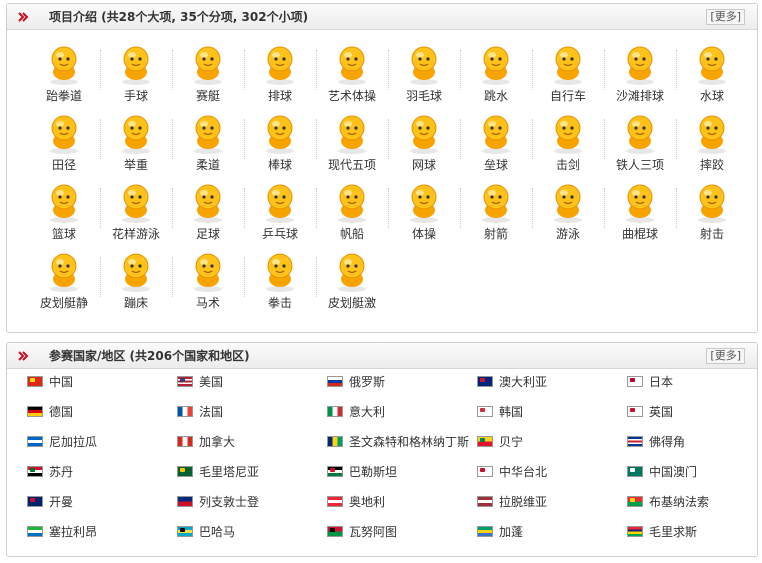  I want to click on country-name: 巴勒斯坦, so click(373, 472).